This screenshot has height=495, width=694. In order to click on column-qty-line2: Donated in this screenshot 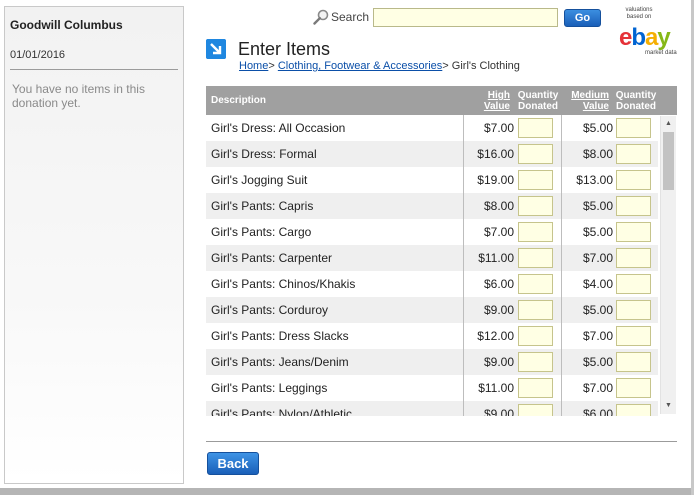, I will do `click(636, 106)`.